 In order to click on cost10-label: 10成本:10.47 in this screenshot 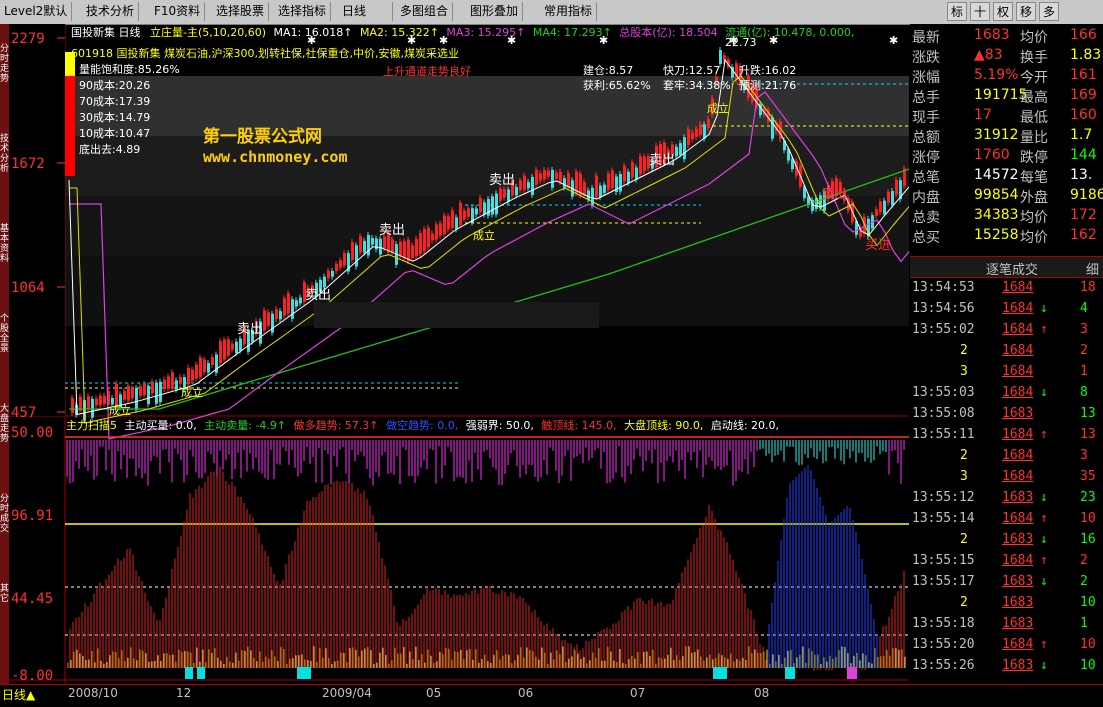, I will do `click(115, 133)`.